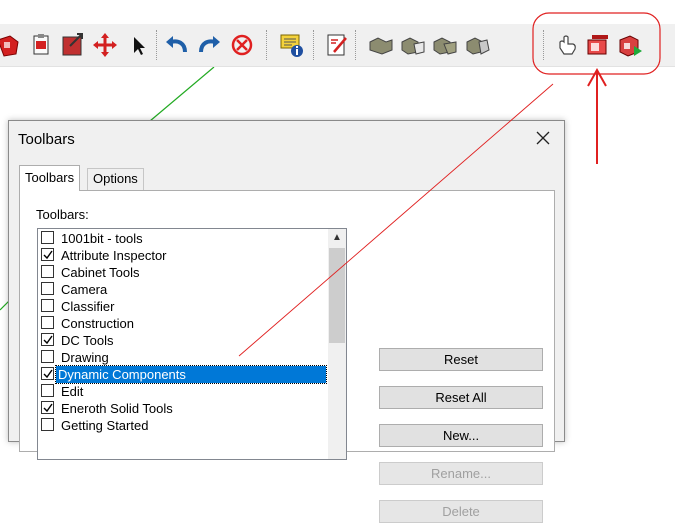  What do you see at coordinates (461, 511) in the screenshot?
I see `delete-button: Delete` at bounding box center [461, 511].